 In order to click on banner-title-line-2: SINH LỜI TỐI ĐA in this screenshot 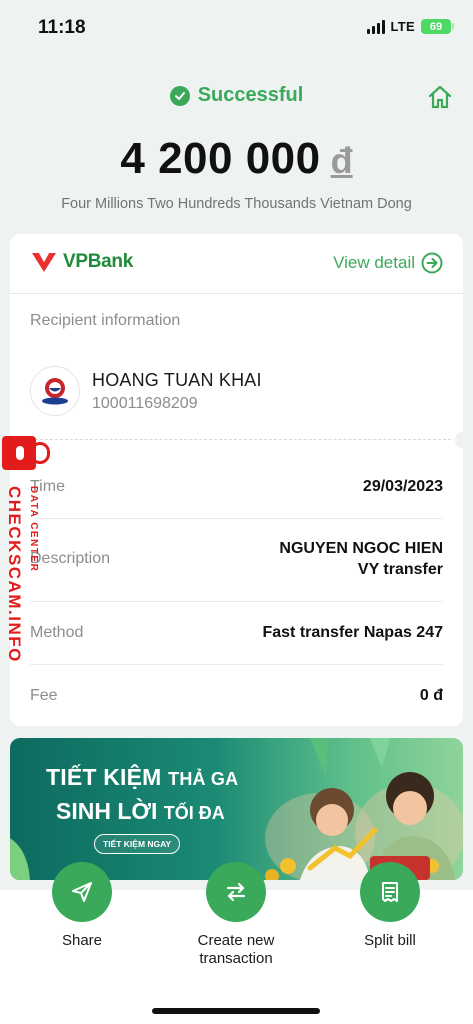, I will do `click(140, 811)`.